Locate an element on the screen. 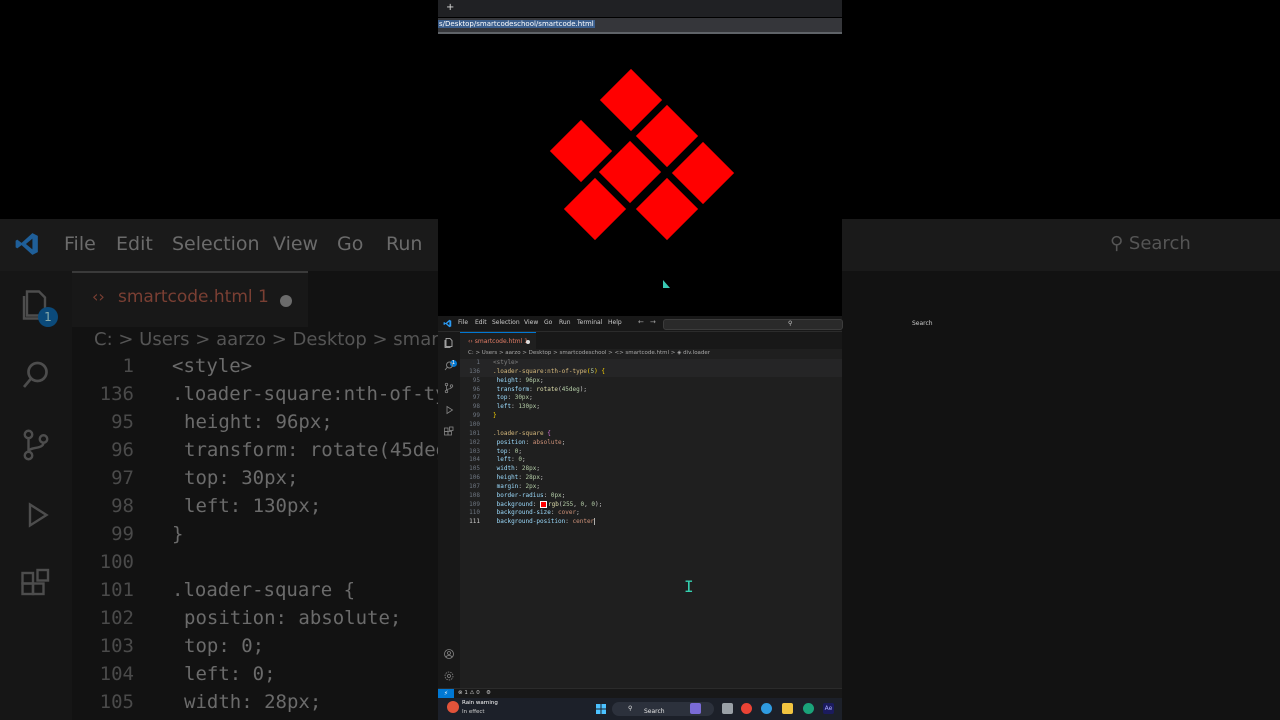 The height and width of the screenshot is (720, 1280). task-view-icon is located at coordinates (727, 708).